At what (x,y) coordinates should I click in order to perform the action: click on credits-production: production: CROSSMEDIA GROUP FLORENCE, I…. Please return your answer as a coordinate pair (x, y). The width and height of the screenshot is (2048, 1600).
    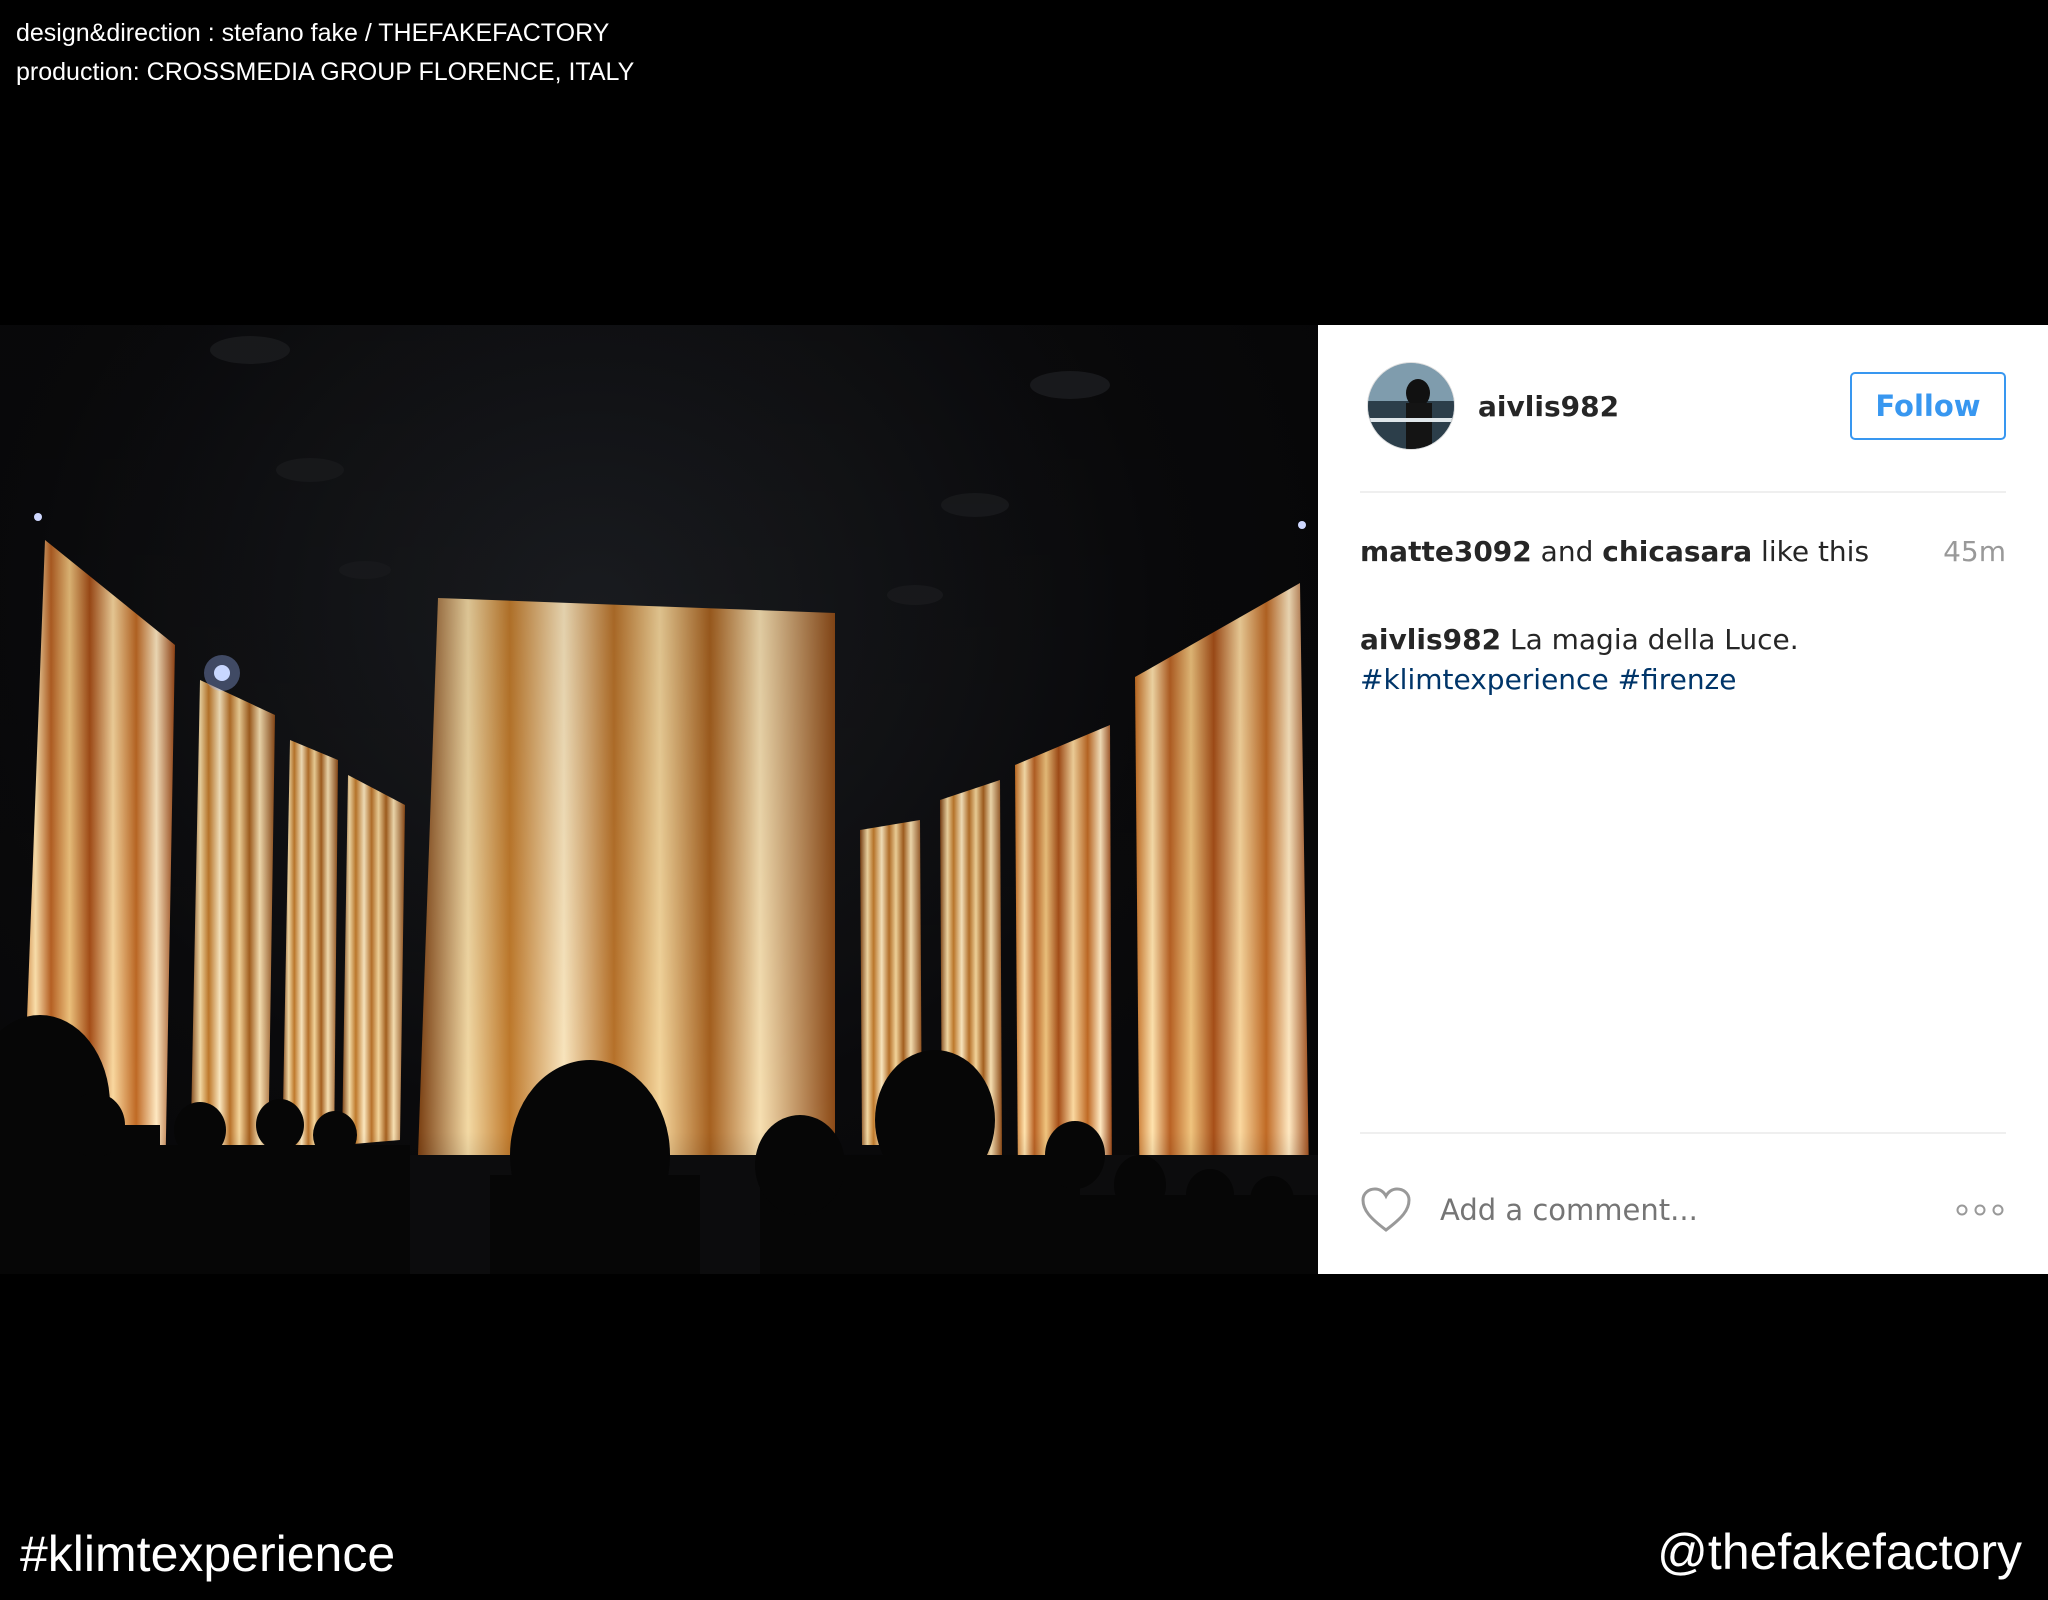
    Looking at the image, I should click on (325, 72).